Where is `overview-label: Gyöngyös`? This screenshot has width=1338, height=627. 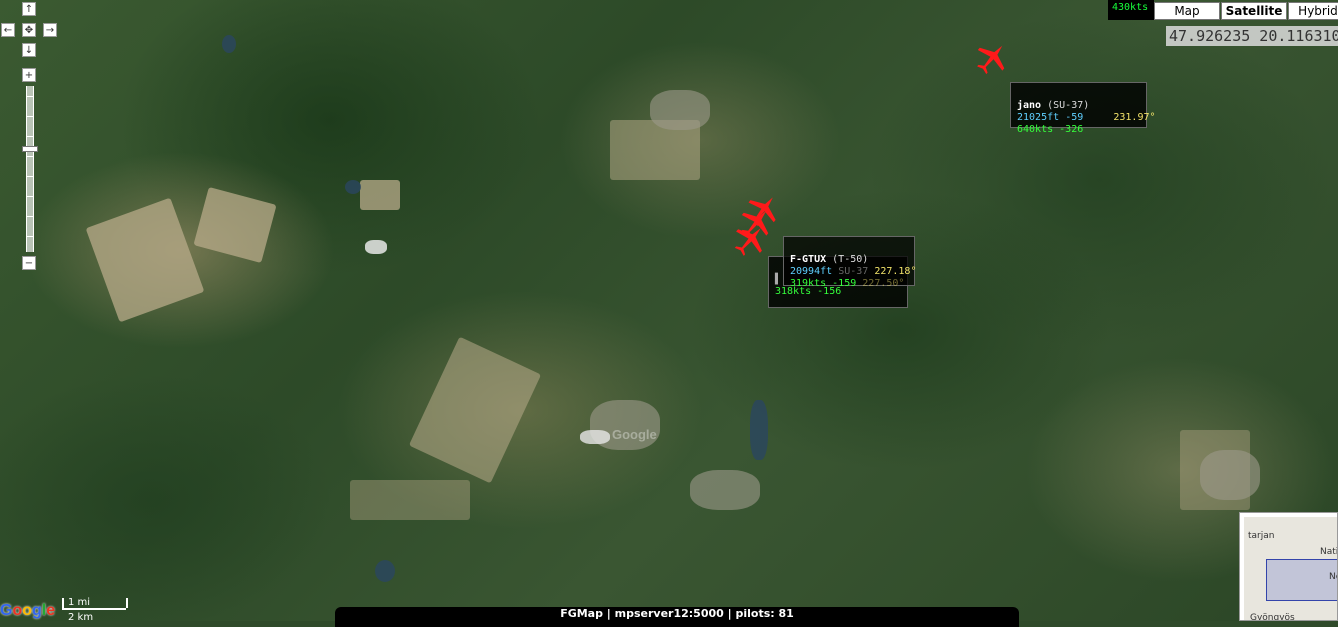 overview-label: Gyöngyös is located at coordinates (1272, 617).